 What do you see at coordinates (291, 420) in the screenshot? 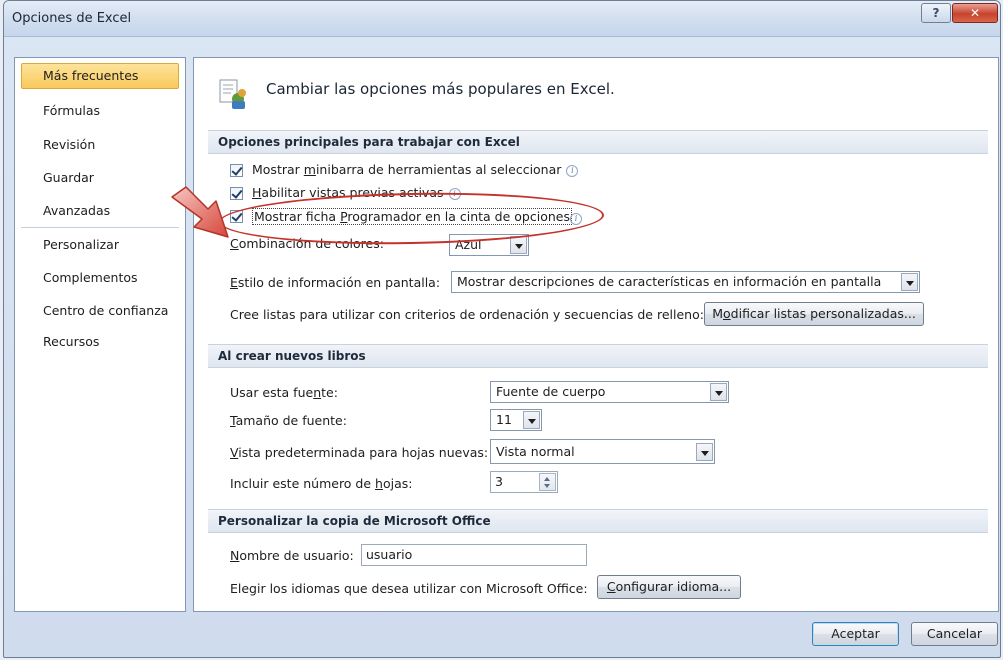
I see `label-part: amaño de fuente:` at bounding box center [291, 420].